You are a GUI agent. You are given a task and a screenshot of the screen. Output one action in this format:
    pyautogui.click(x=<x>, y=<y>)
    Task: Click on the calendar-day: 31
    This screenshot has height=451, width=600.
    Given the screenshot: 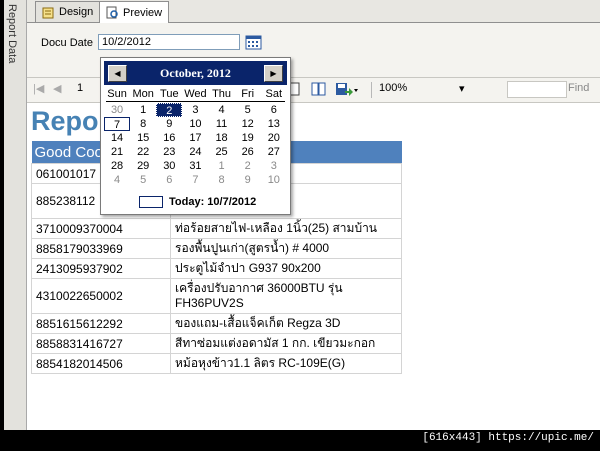 What is the action you would take?
    pyautogui.click(x=195, y=166)
    